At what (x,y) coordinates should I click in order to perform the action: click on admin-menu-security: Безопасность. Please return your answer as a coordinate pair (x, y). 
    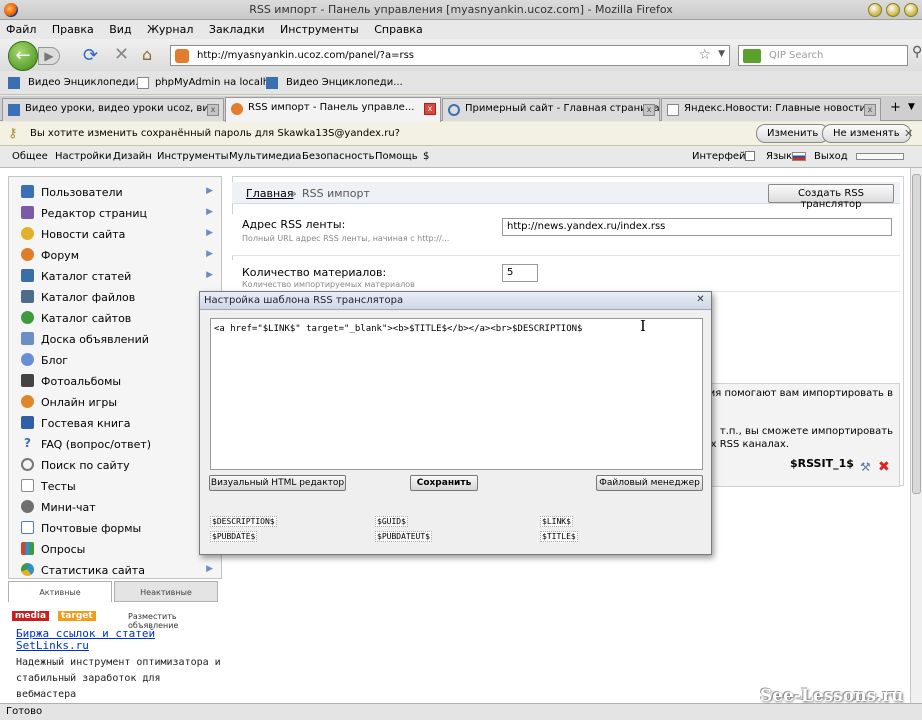
    Looking at the image, I should click on (338, 156).